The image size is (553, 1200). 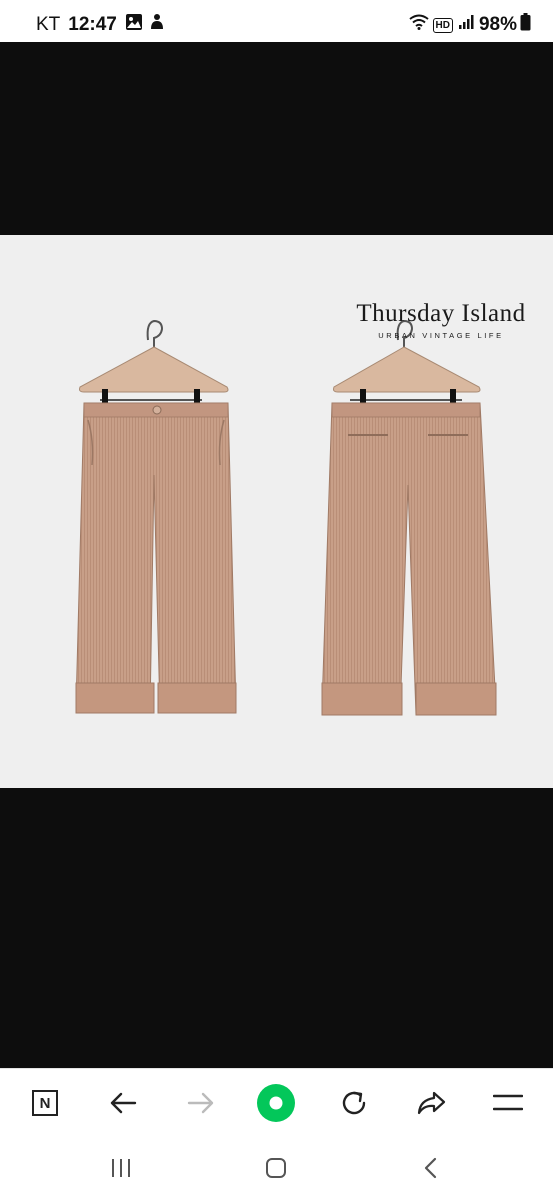 I want to click on naver-home-button: N, so click(x=45, y=1103).